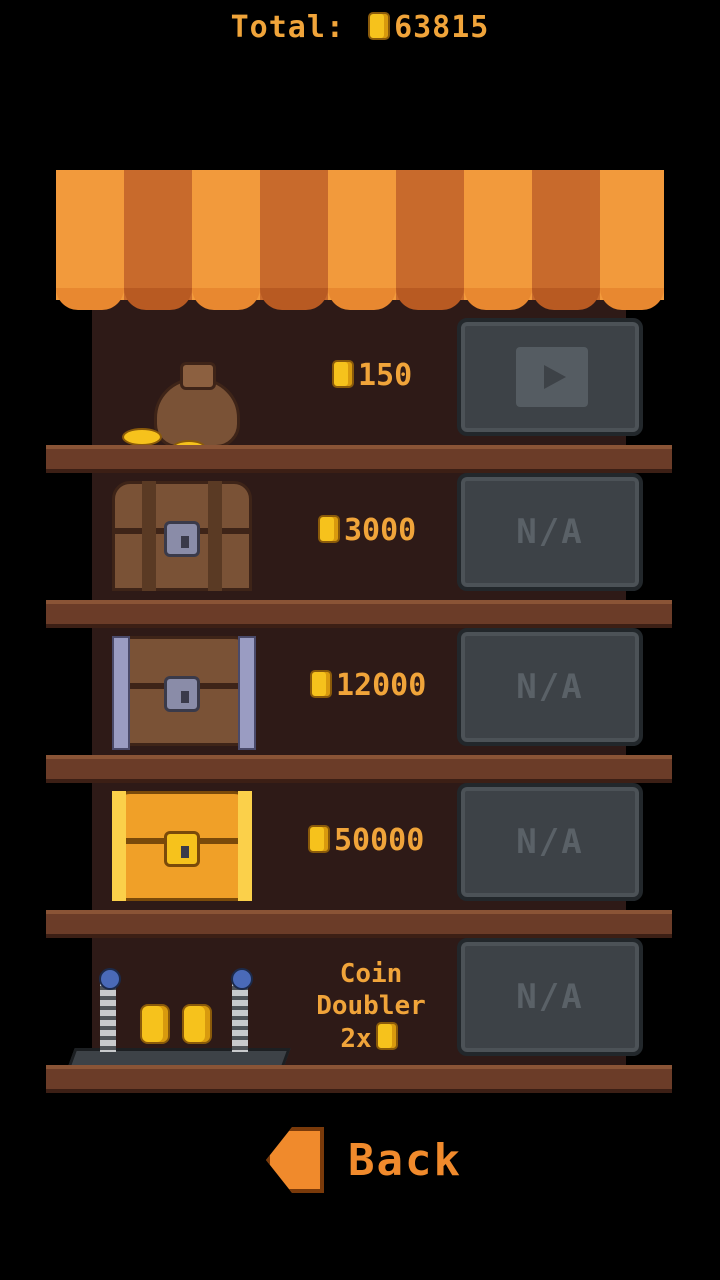  I want to click on buy-golden-chest-button: N/A, so click(550, 842).